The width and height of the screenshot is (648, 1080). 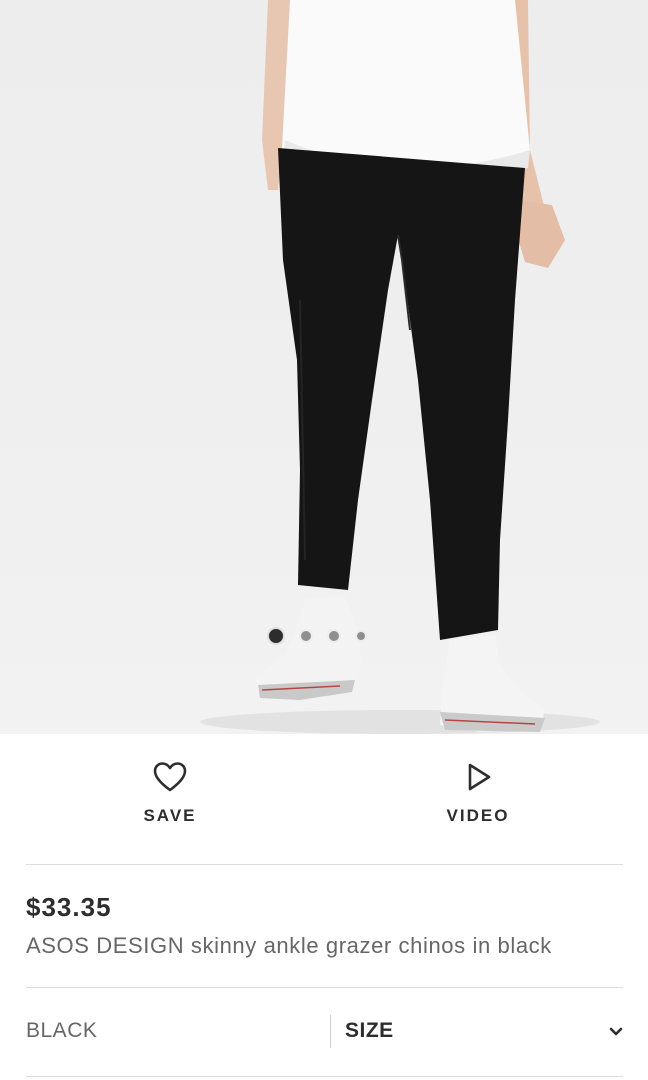 I want to click on action-bar: SAVE VIDEO, so click(x=324, y=799).